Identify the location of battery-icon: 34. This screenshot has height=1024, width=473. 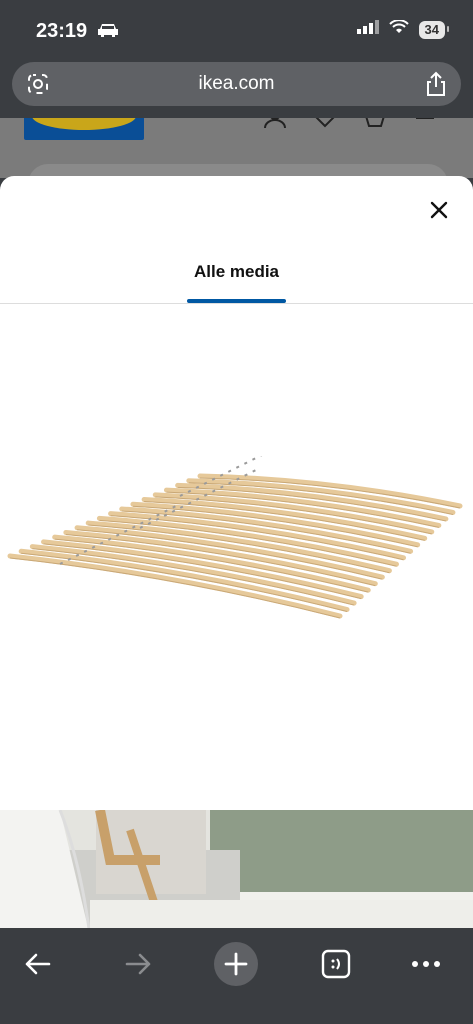
(434, 29).